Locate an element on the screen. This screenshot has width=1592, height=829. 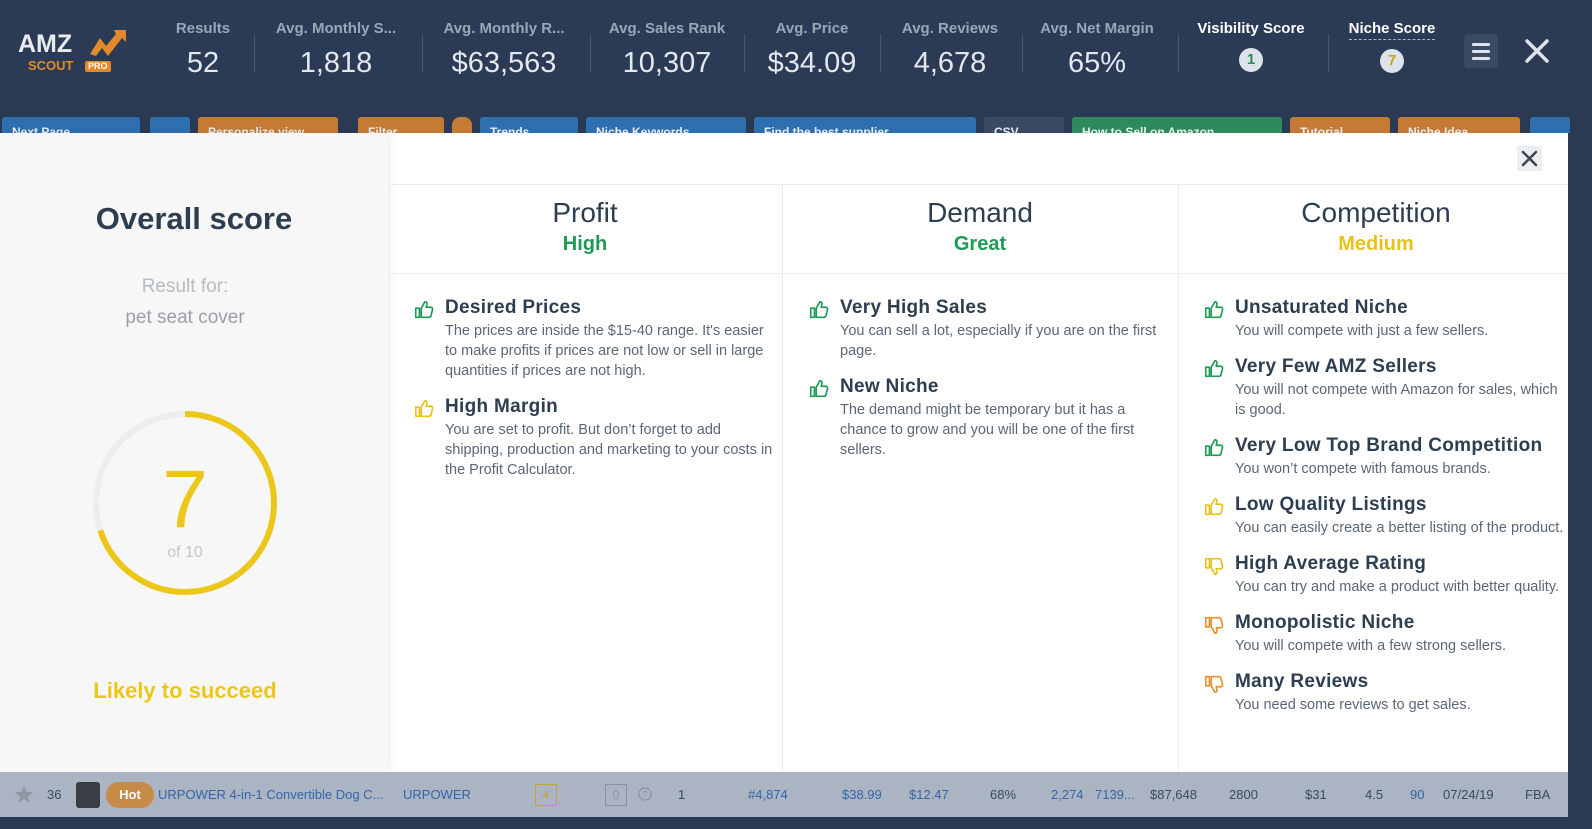
criterion-heading: High Margin is located at coordinates (502, 406).